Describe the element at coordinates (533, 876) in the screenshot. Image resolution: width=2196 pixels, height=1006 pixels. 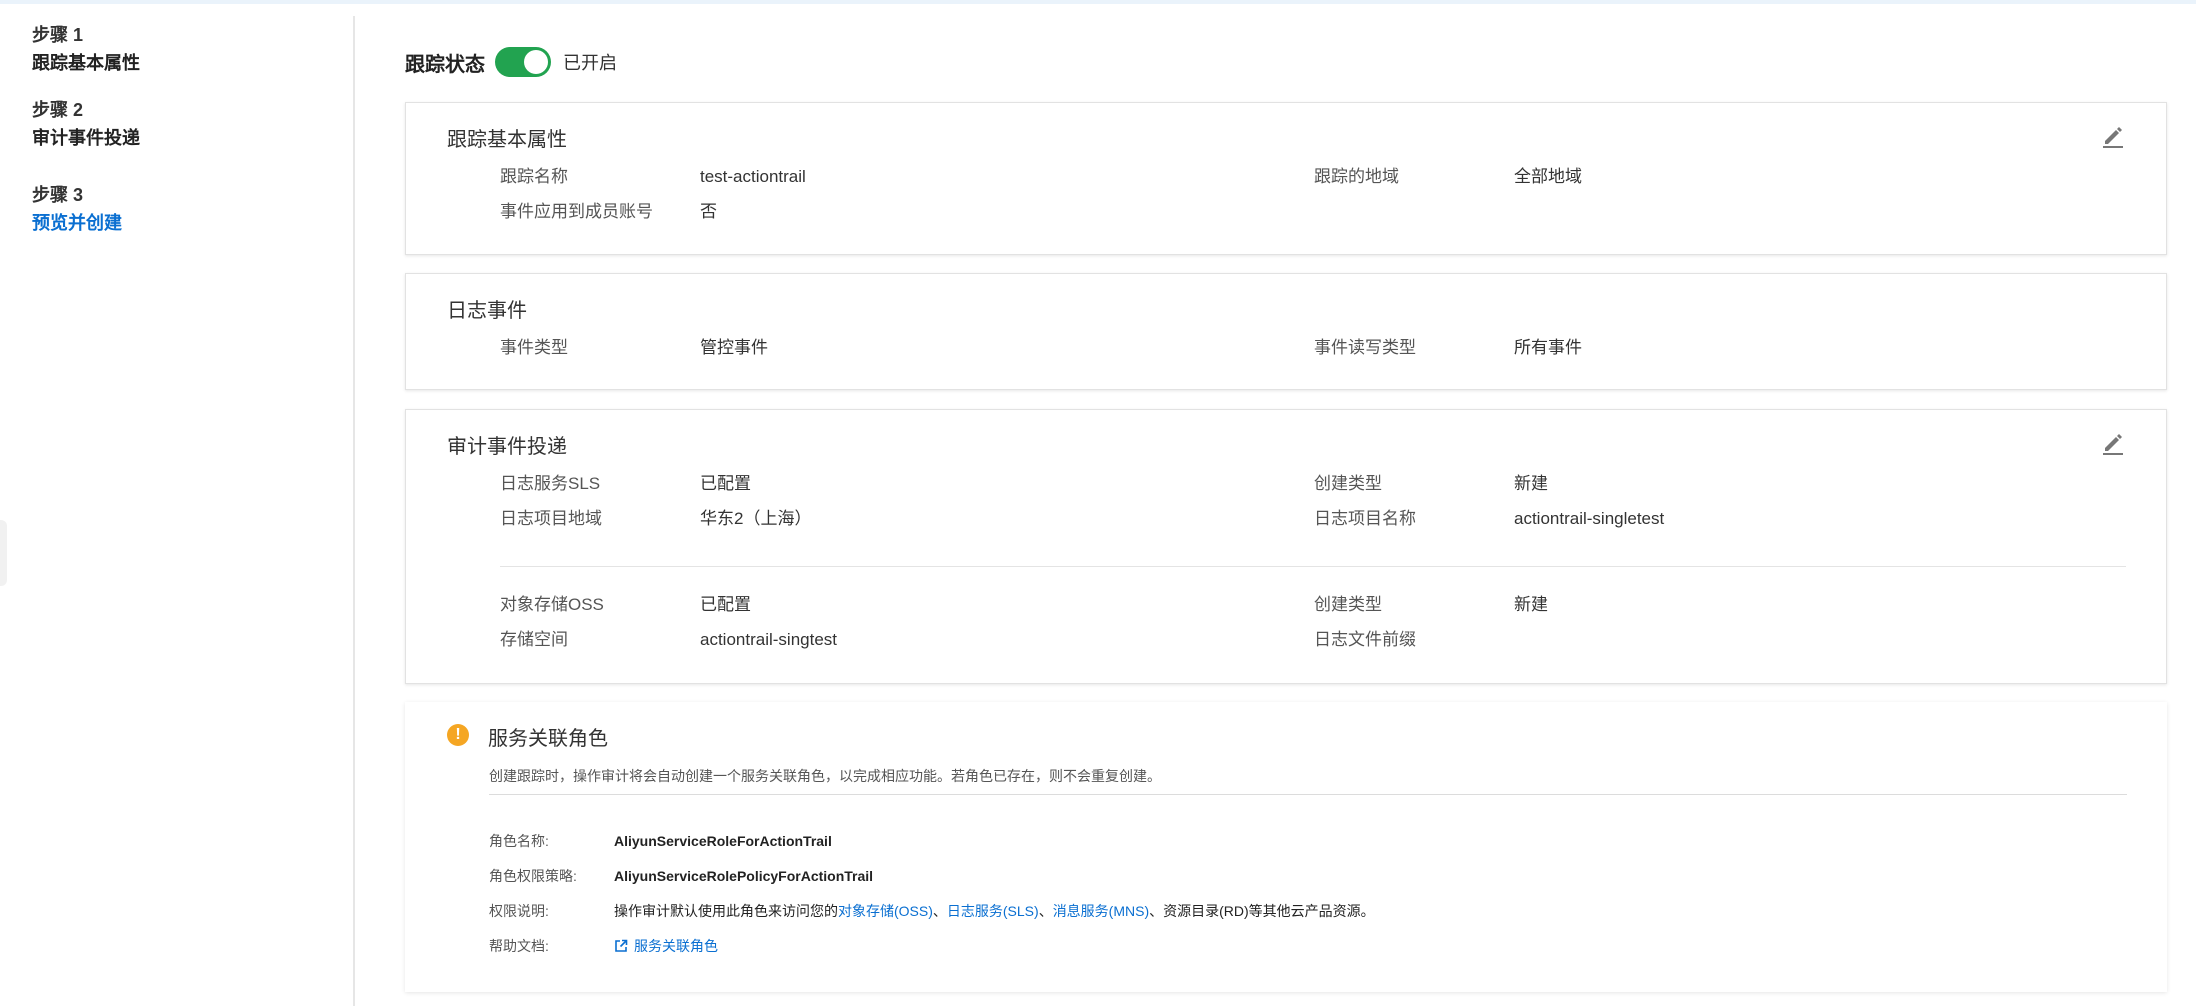
I see `role-policy-label: 角色权限策略:` at that location.